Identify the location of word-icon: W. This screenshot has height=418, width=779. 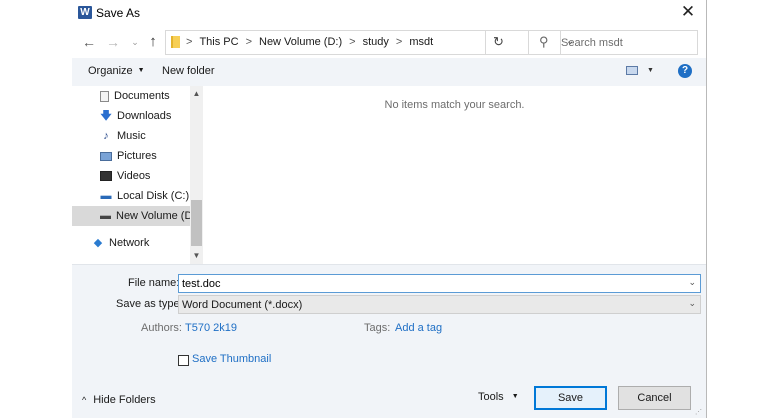
(85, 12).